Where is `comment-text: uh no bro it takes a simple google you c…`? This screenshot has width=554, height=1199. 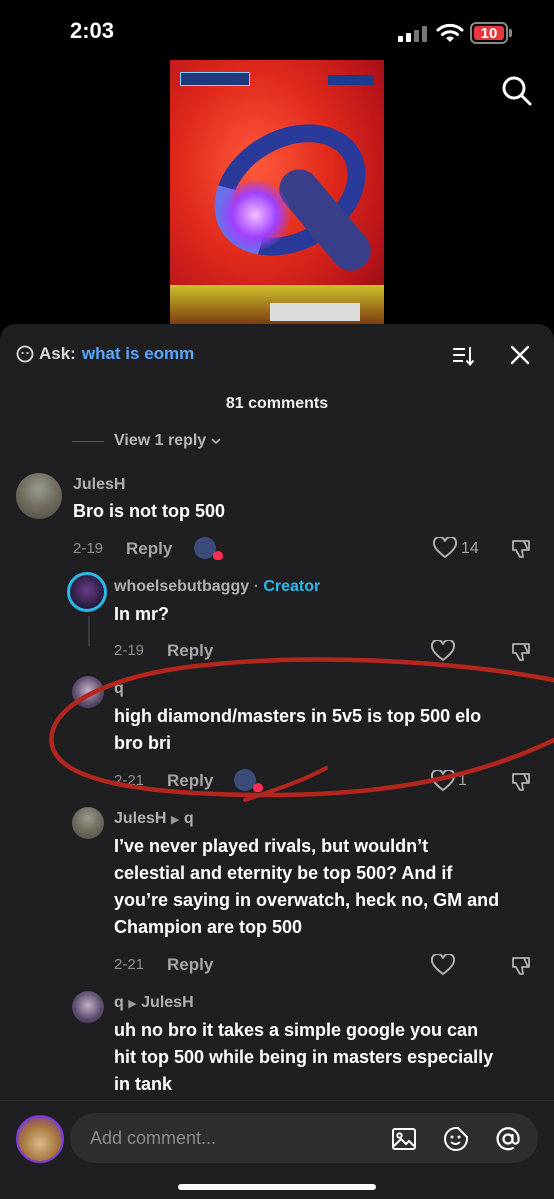 comment-text: uh no bro it takes a simple google you c… is located at coordinates (303, 1057).